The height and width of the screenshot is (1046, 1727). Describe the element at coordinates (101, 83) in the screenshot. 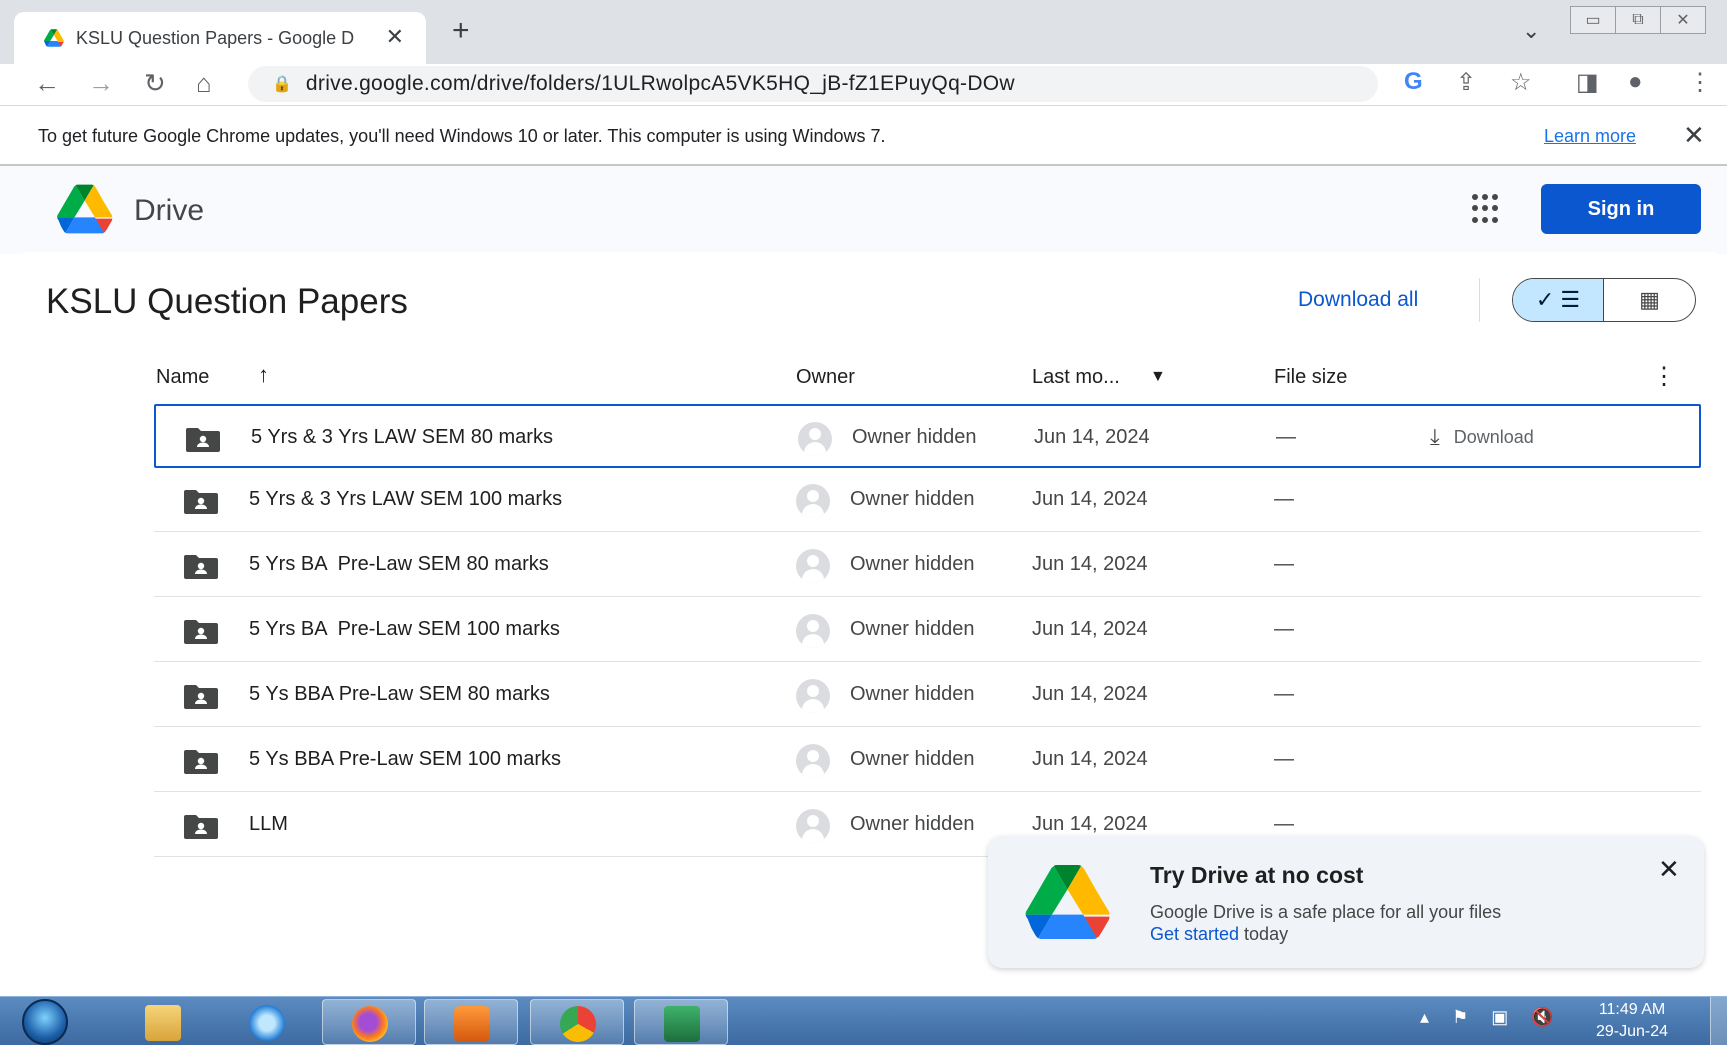

I see `forward-arrow-icon: →` at that location.